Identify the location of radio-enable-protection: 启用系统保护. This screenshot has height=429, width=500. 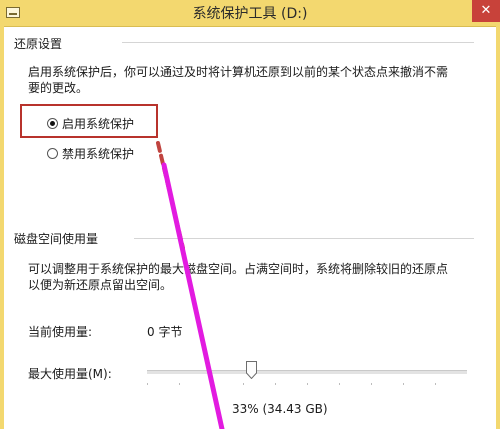
(90, 123).